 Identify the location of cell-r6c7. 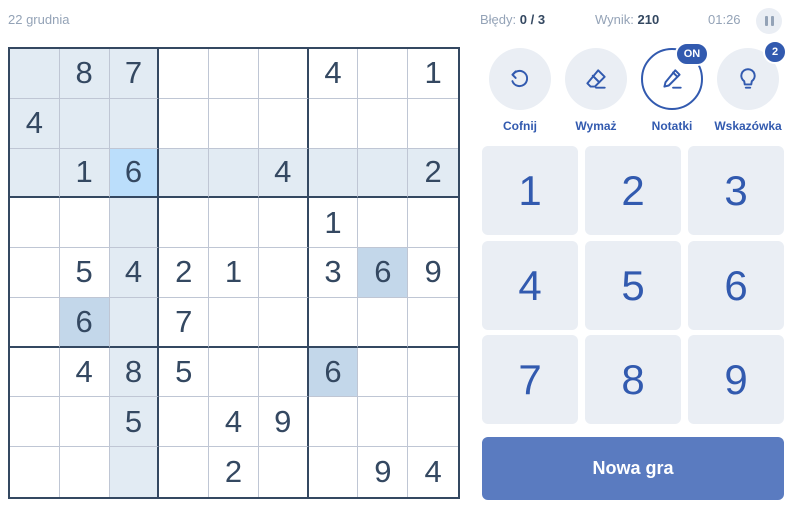
(333, 322).